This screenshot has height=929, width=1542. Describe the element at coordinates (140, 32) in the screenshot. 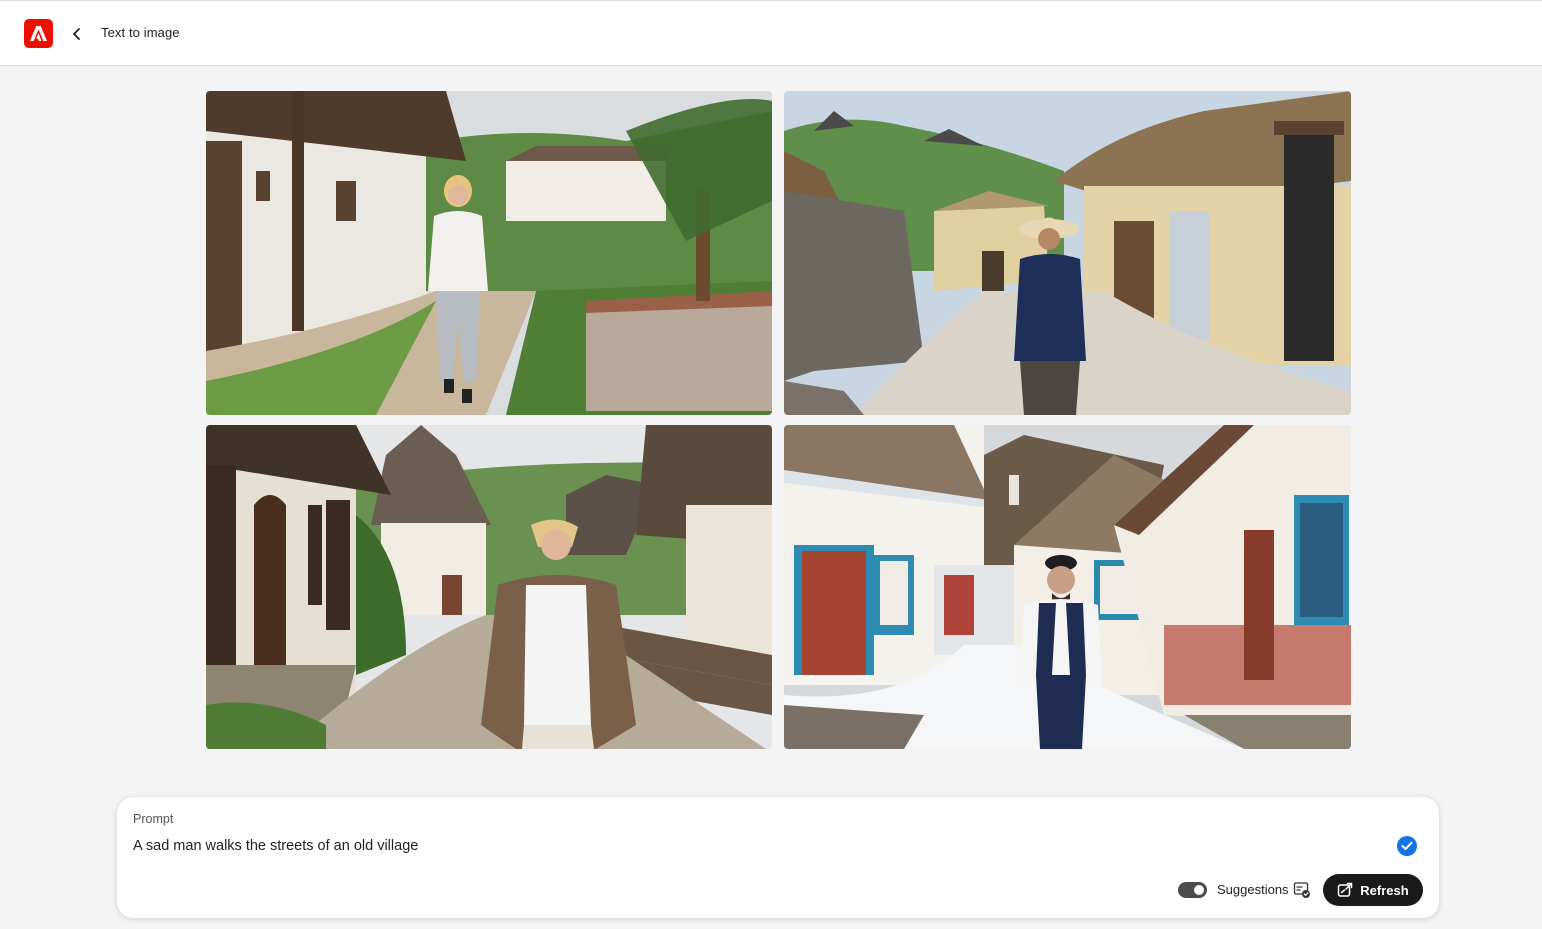

I see `page-title: Text to image` at that location.